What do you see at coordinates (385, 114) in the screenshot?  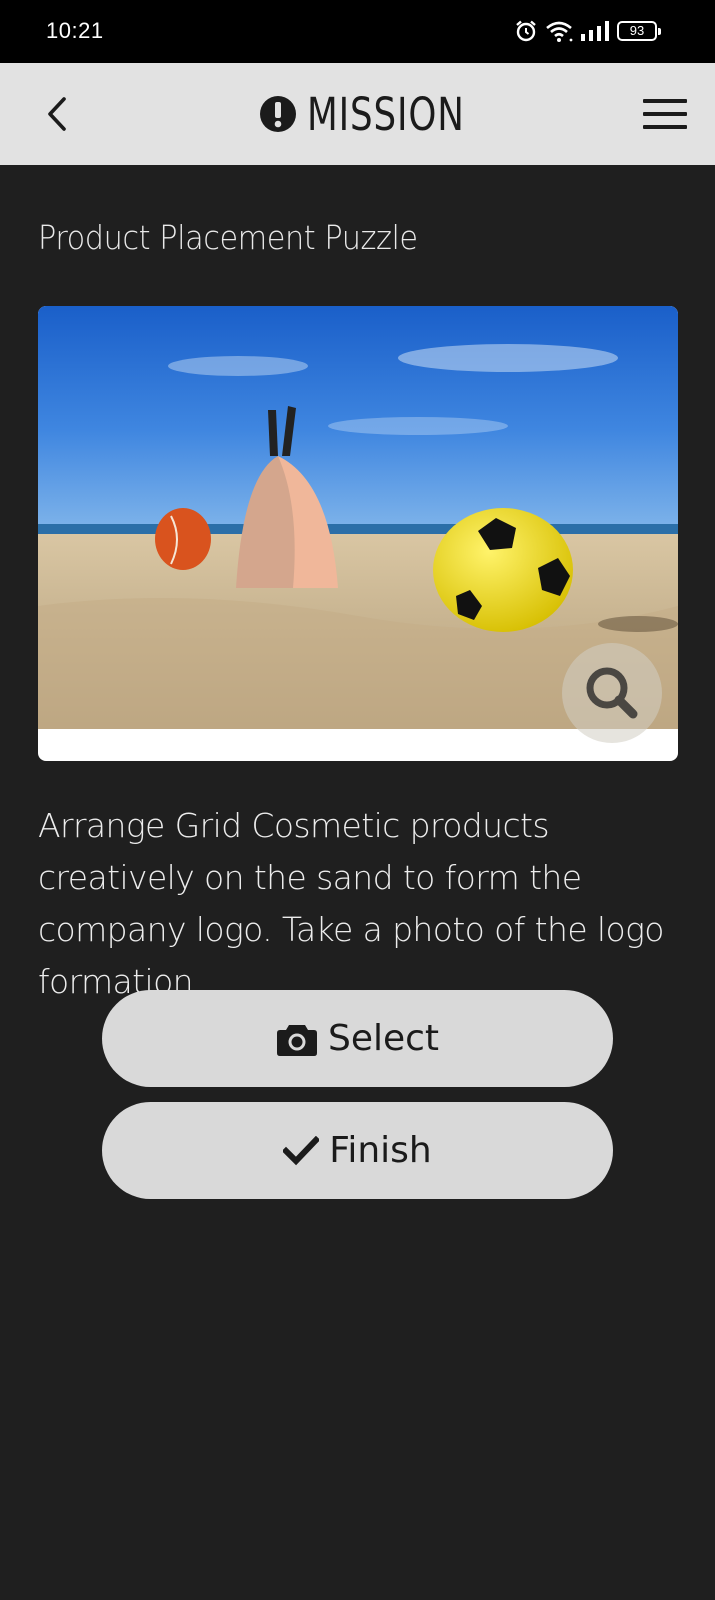 I see `page-title: MISSION` at bounding box center [385, 114].